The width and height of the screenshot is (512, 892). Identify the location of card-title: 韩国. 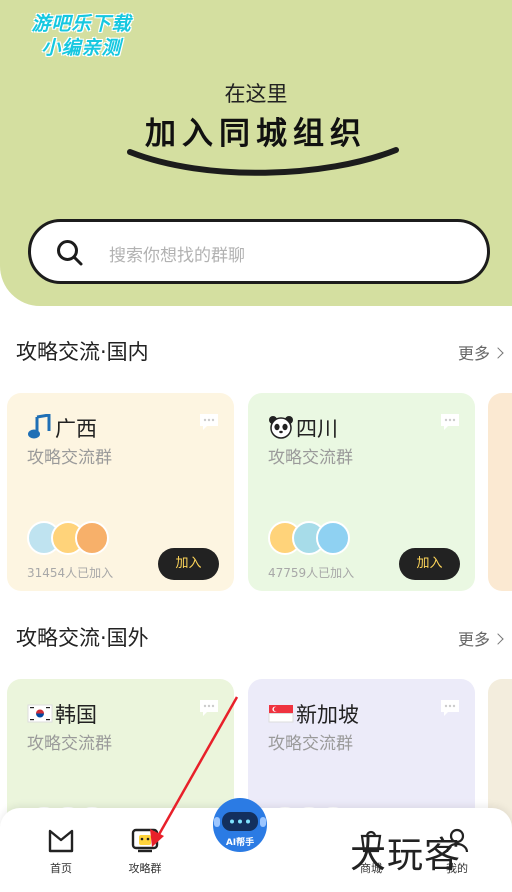
(62, 714).